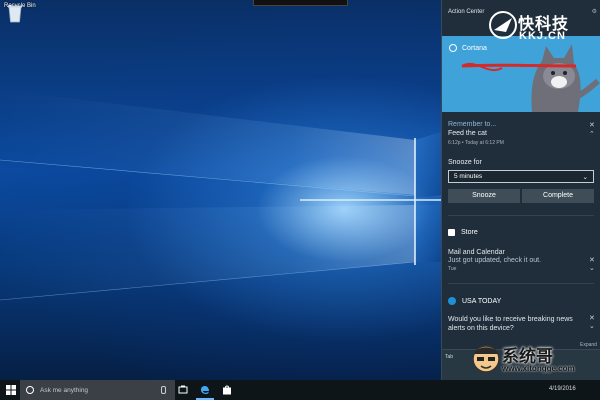  Describe the element at coordinates (205, 390) in the screenshot. I see `edge-browser-icon` at that location.